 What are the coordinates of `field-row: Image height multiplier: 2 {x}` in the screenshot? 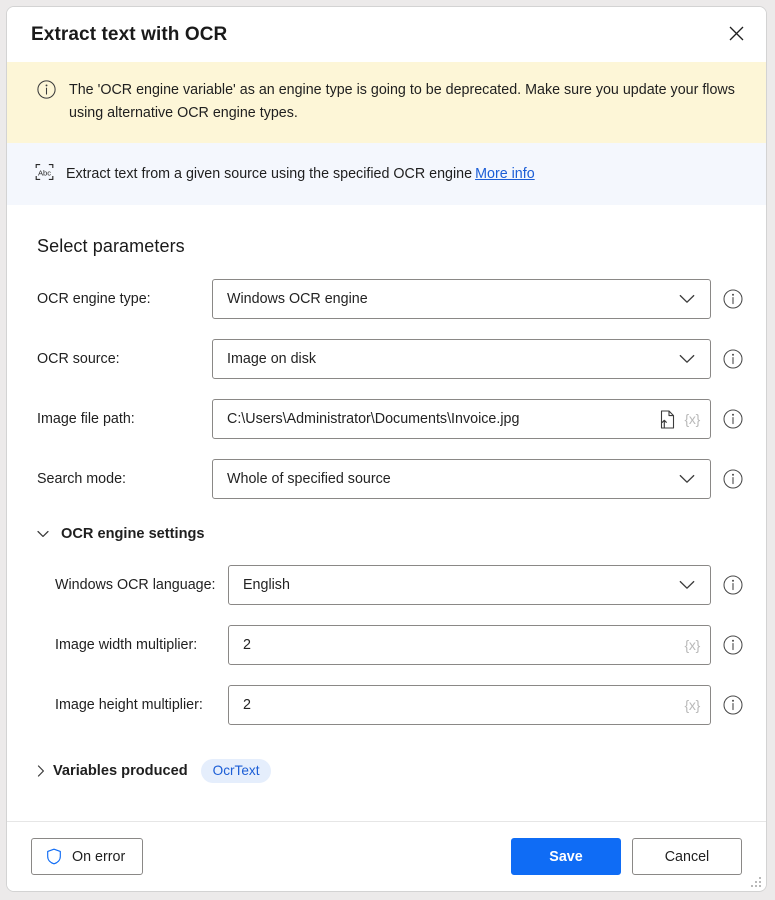 It's located at (386, 705).